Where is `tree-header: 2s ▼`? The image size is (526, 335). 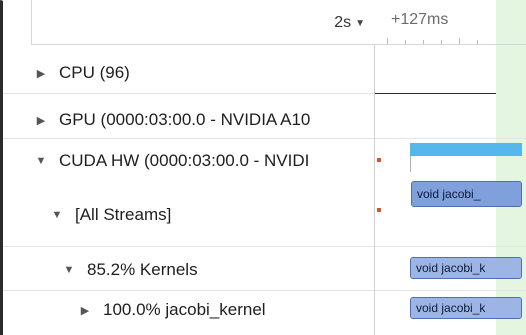
tree-header: 2s ▼ is located at coordinates (203, 22).